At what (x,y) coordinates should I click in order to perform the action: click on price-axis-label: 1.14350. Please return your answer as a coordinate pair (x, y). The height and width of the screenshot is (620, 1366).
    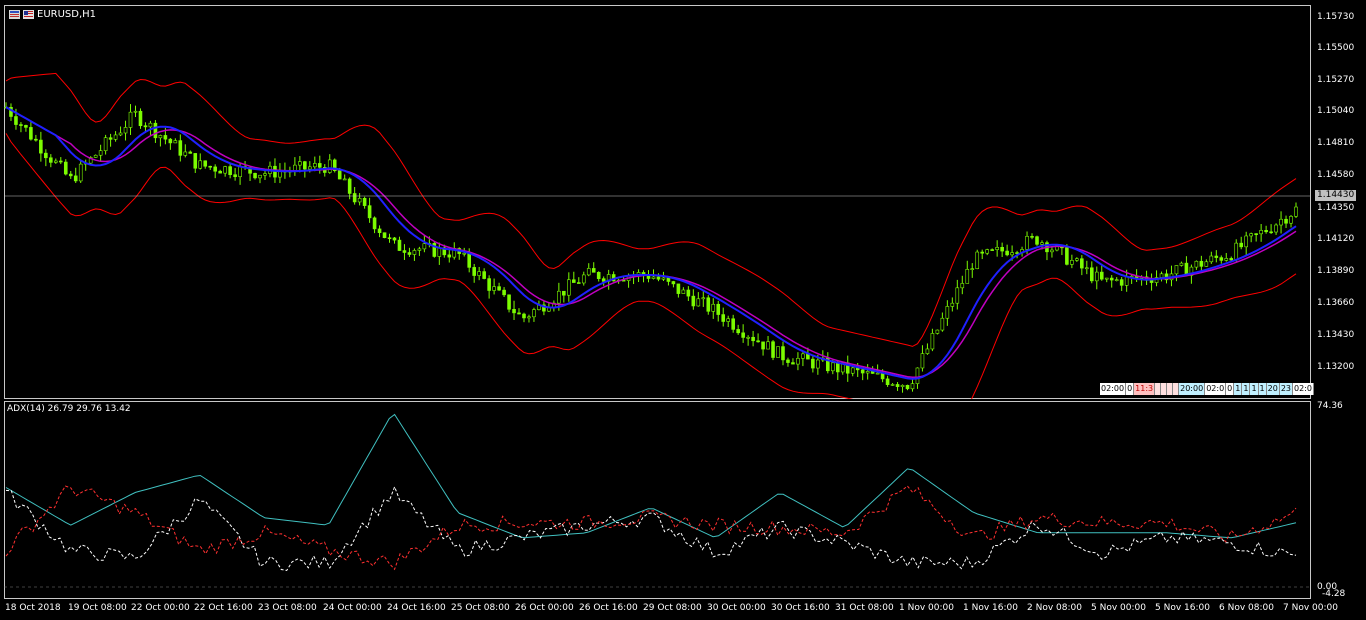
    Looking at the image, I should click on (1336, 208).